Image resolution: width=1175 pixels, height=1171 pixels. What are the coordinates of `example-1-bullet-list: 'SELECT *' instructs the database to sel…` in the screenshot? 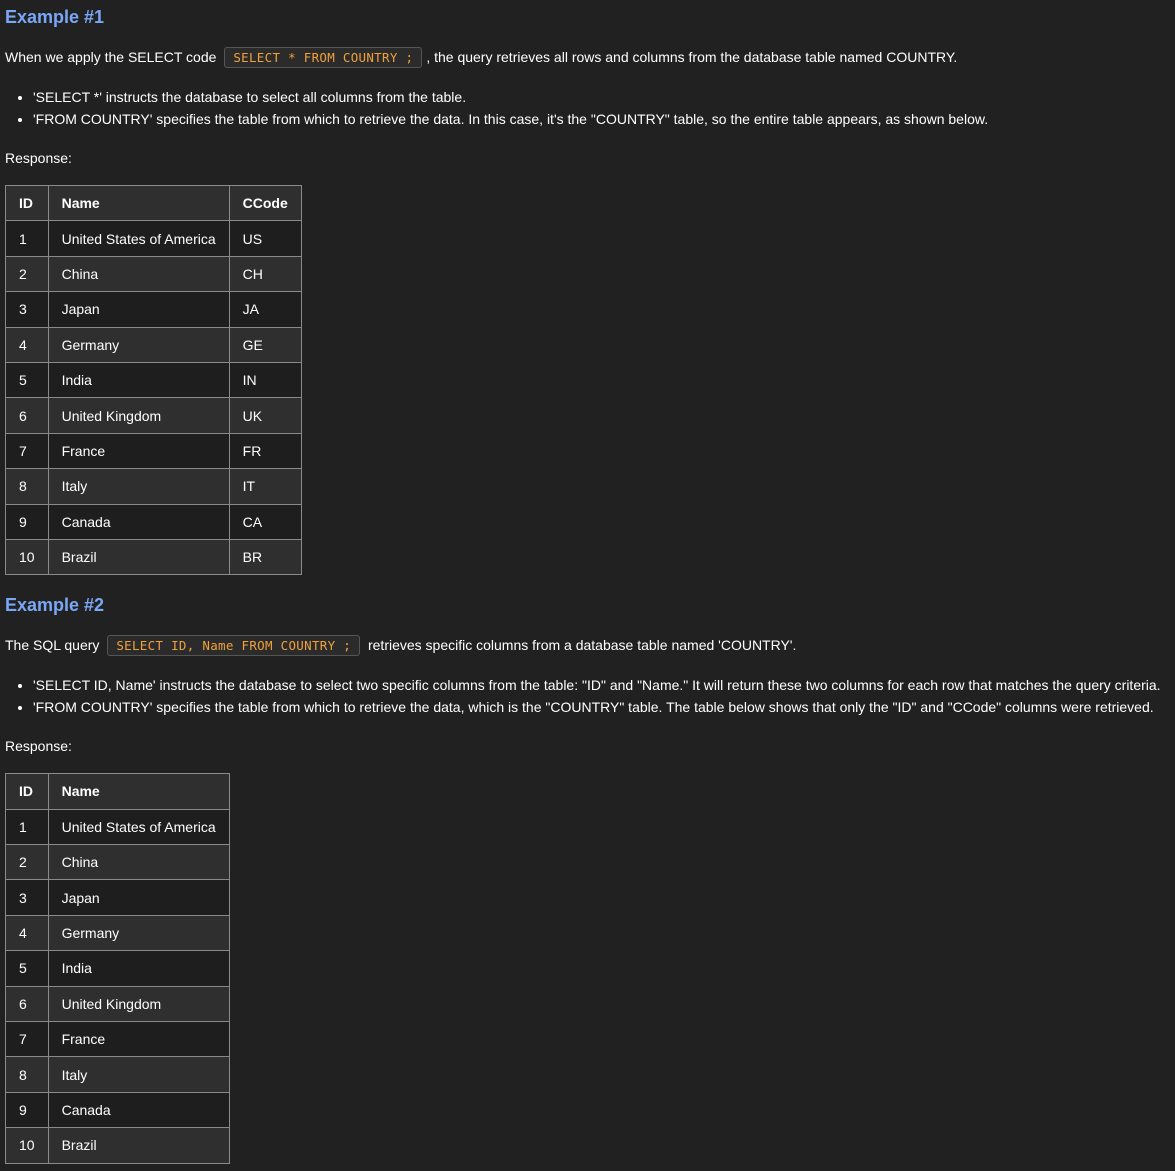 It's located at (587, 108).